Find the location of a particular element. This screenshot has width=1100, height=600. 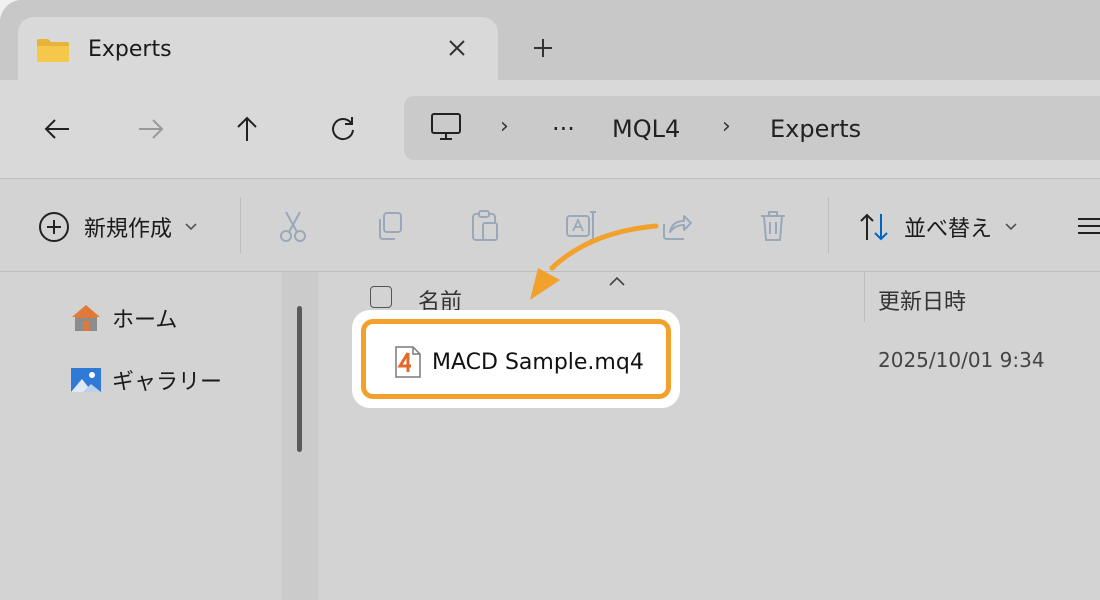

list-item: MACD Sample.mq4 is located at coordinates (519, 362).